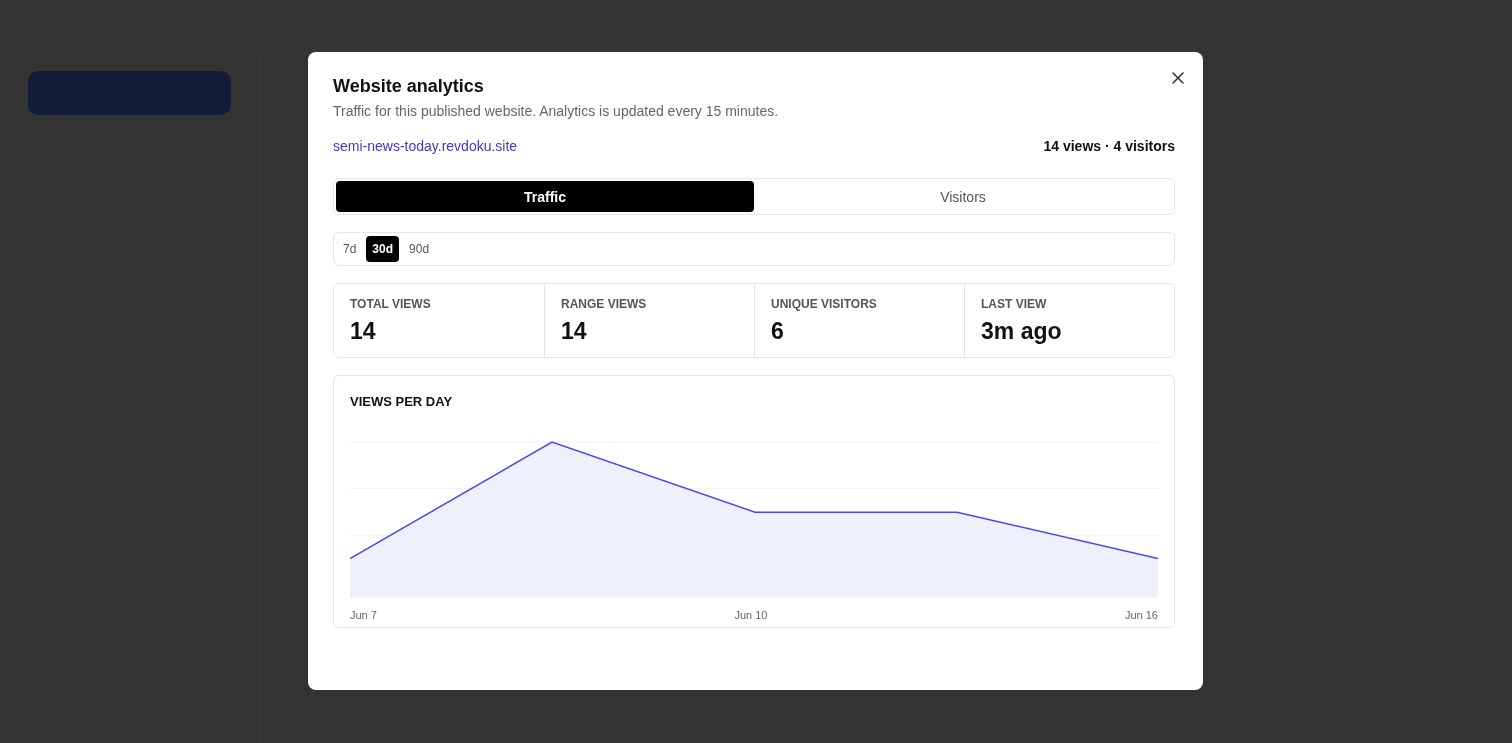  What do you see at coordinates (545, 196) in the screenshot?
I see `tab: Traffic` at bounding box center [545, 196].